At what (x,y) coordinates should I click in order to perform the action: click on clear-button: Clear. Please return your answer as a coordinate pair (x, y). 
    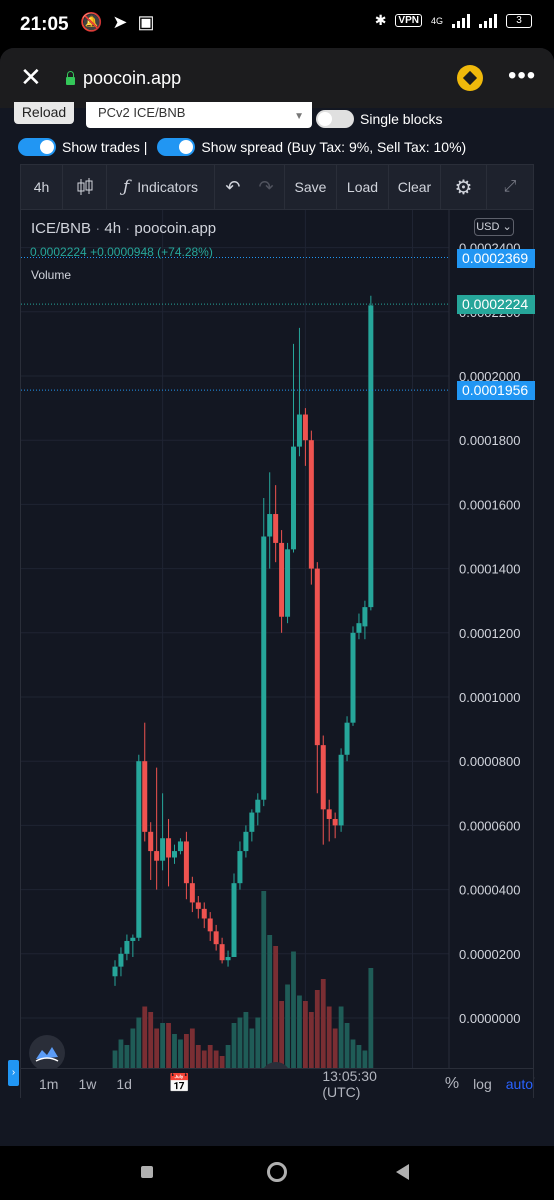
    Looking at the image, I should click on (415, 187).